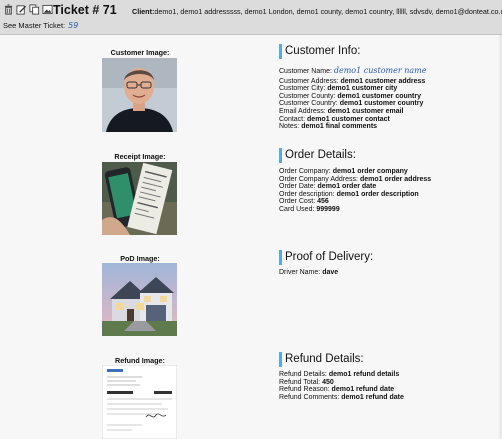  I want to click on customer-contact-row: Contact: demo1 customer contact, so click(352, 120).